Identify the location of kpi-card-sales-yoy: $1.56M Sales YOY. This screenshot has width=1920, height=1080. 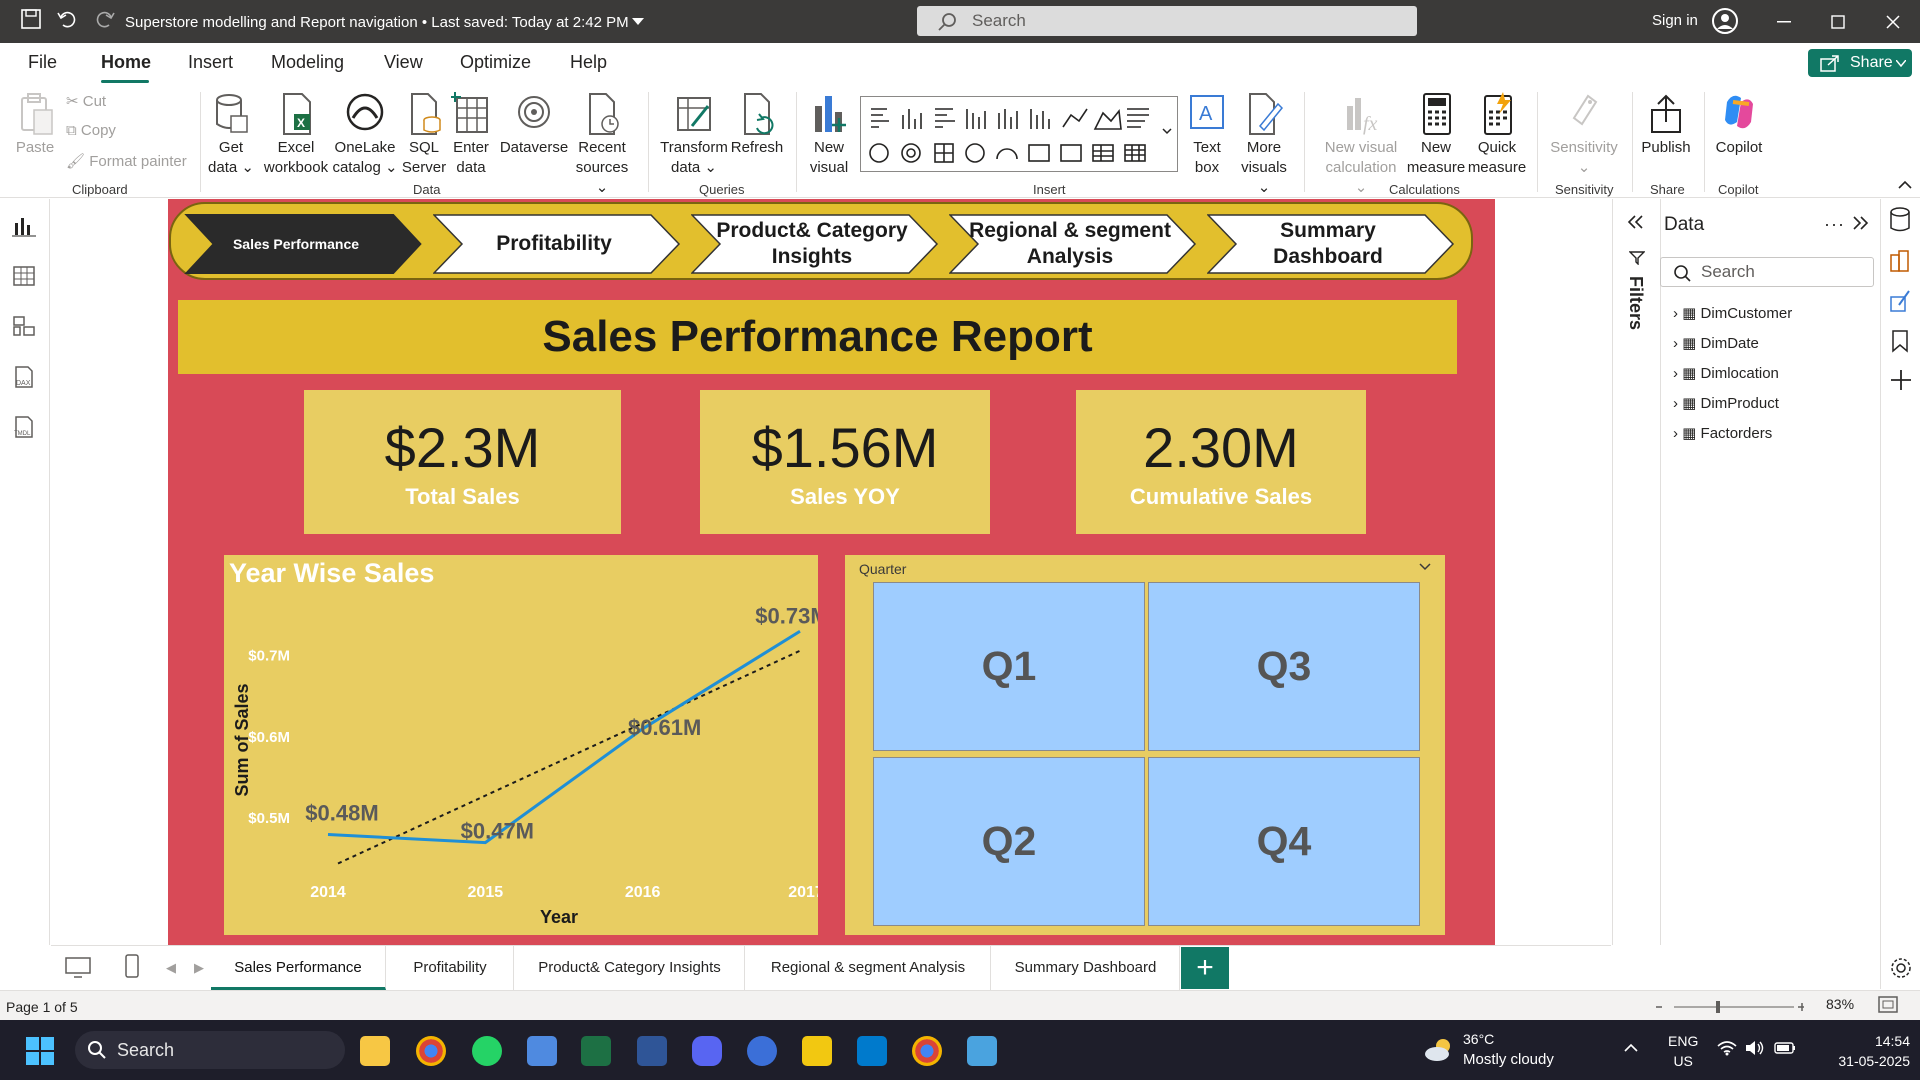
(845, 462).